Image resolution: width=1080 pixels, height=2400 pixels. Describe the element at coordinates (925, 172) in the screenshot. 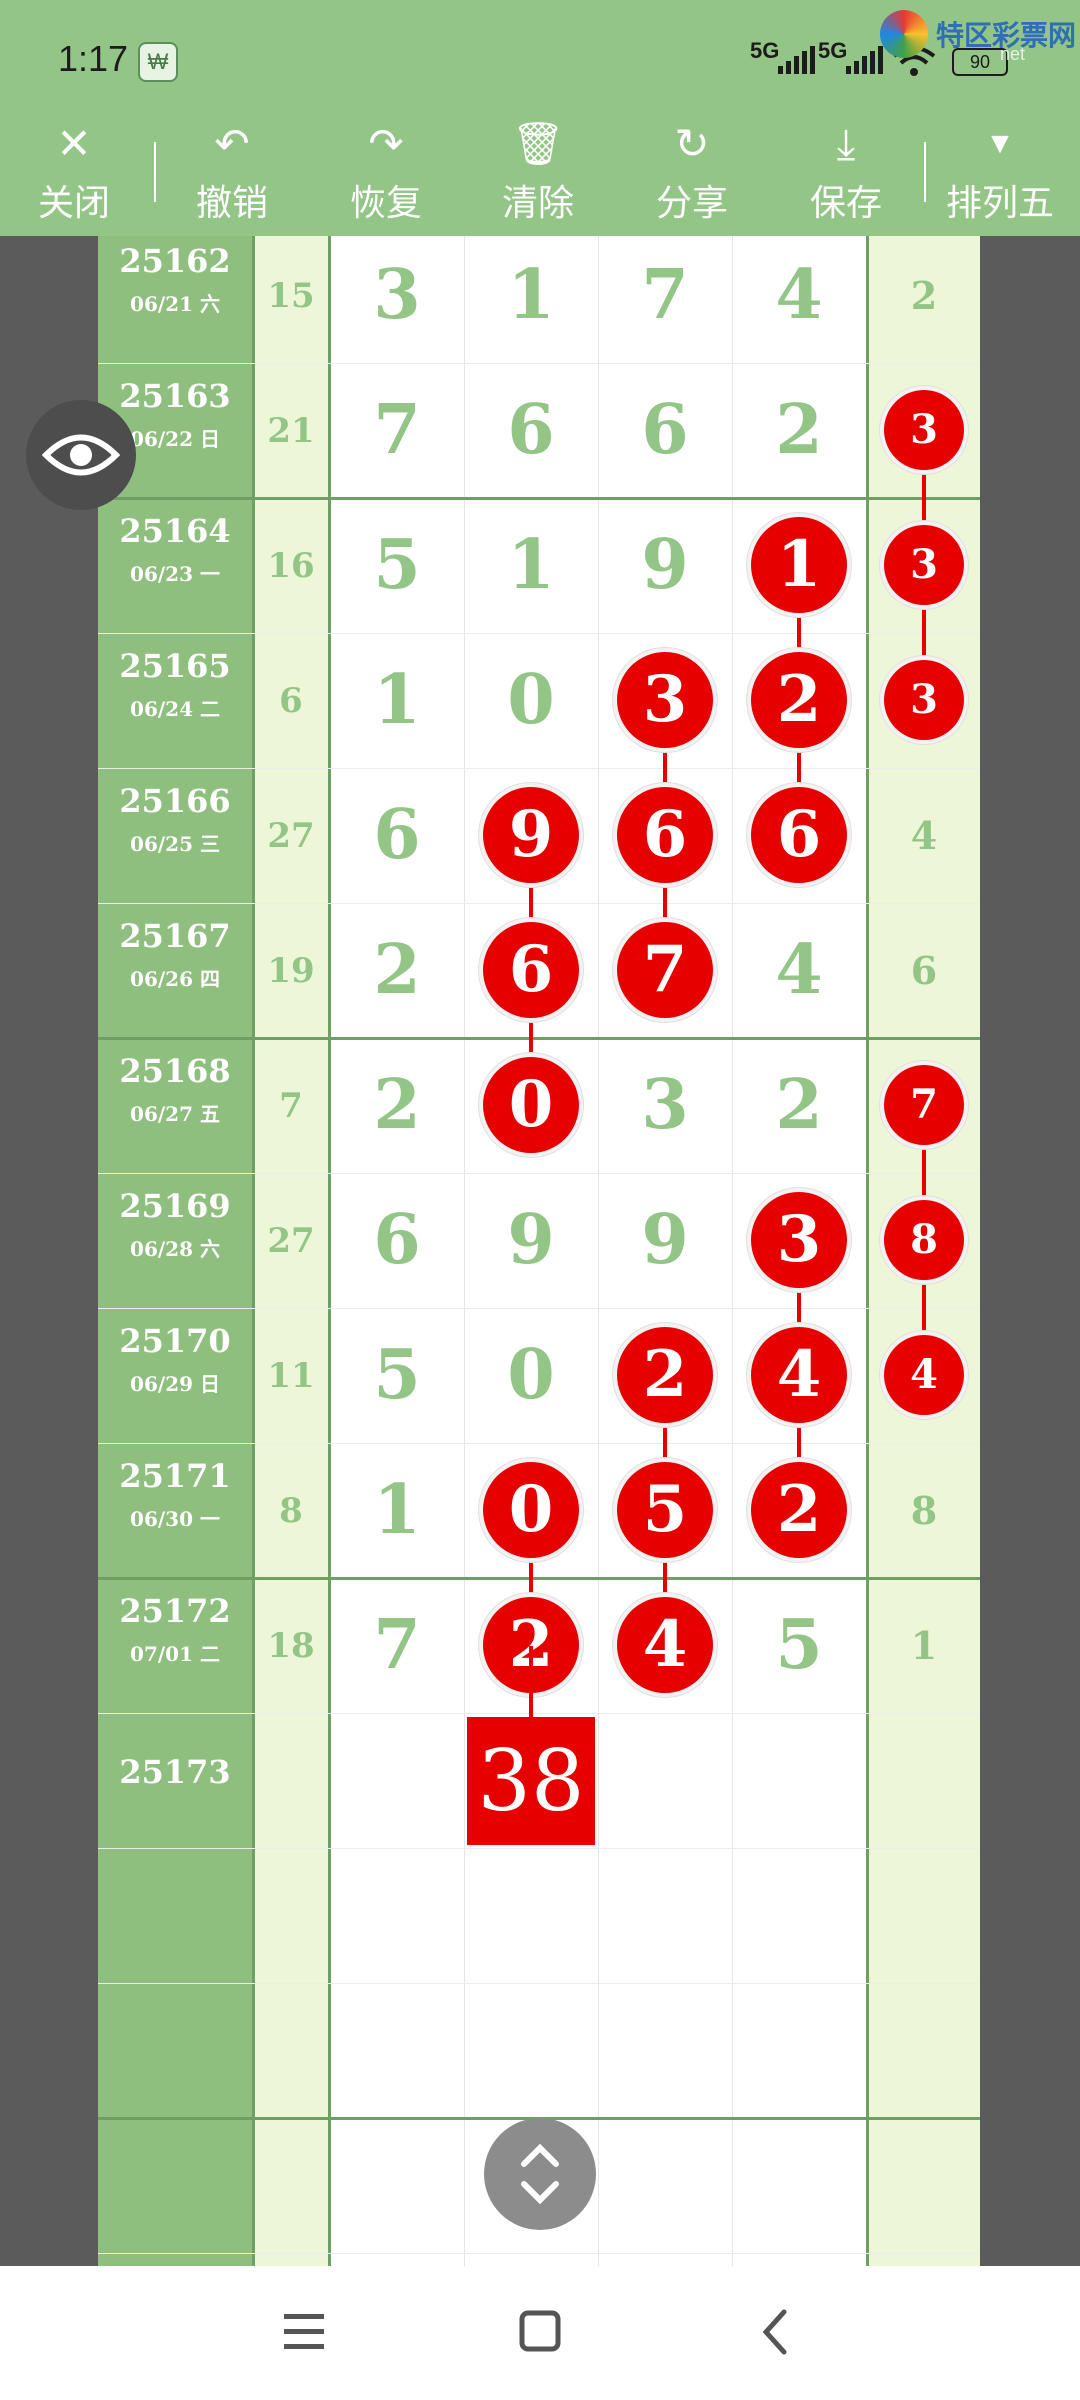

I see `toolbar-separator` at that location.